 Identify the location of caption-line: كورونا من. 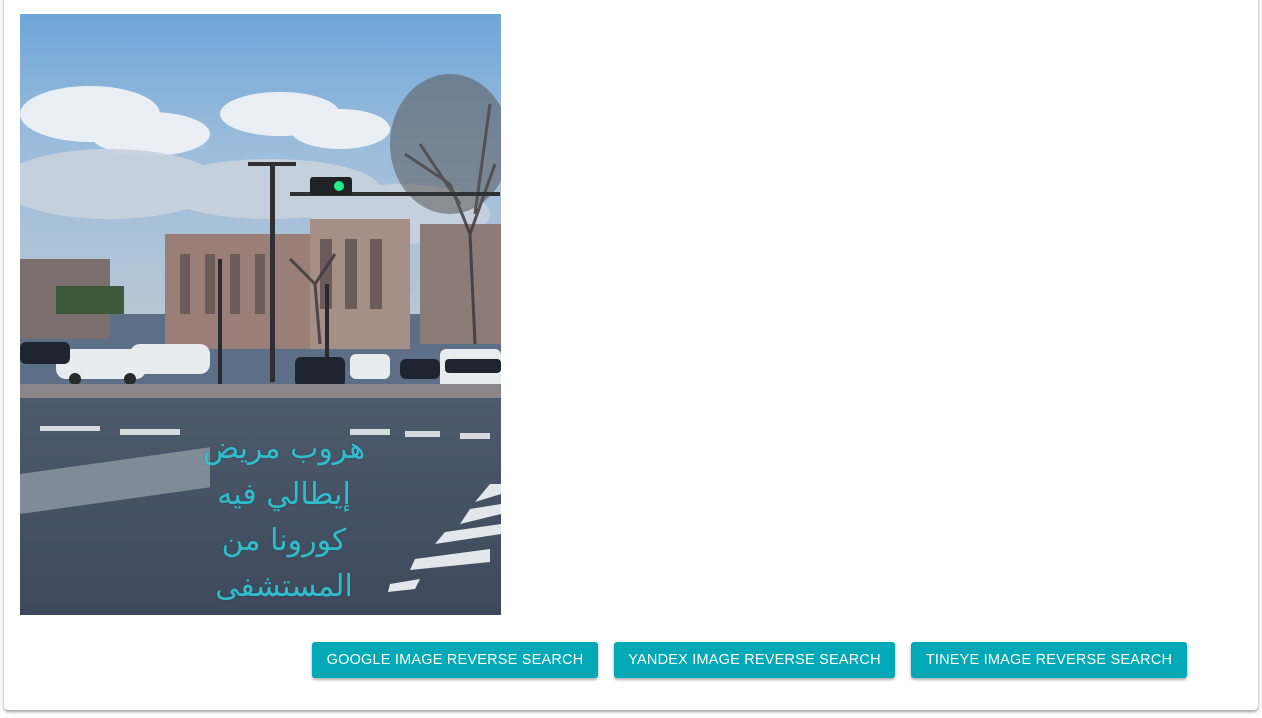
(284, 540).